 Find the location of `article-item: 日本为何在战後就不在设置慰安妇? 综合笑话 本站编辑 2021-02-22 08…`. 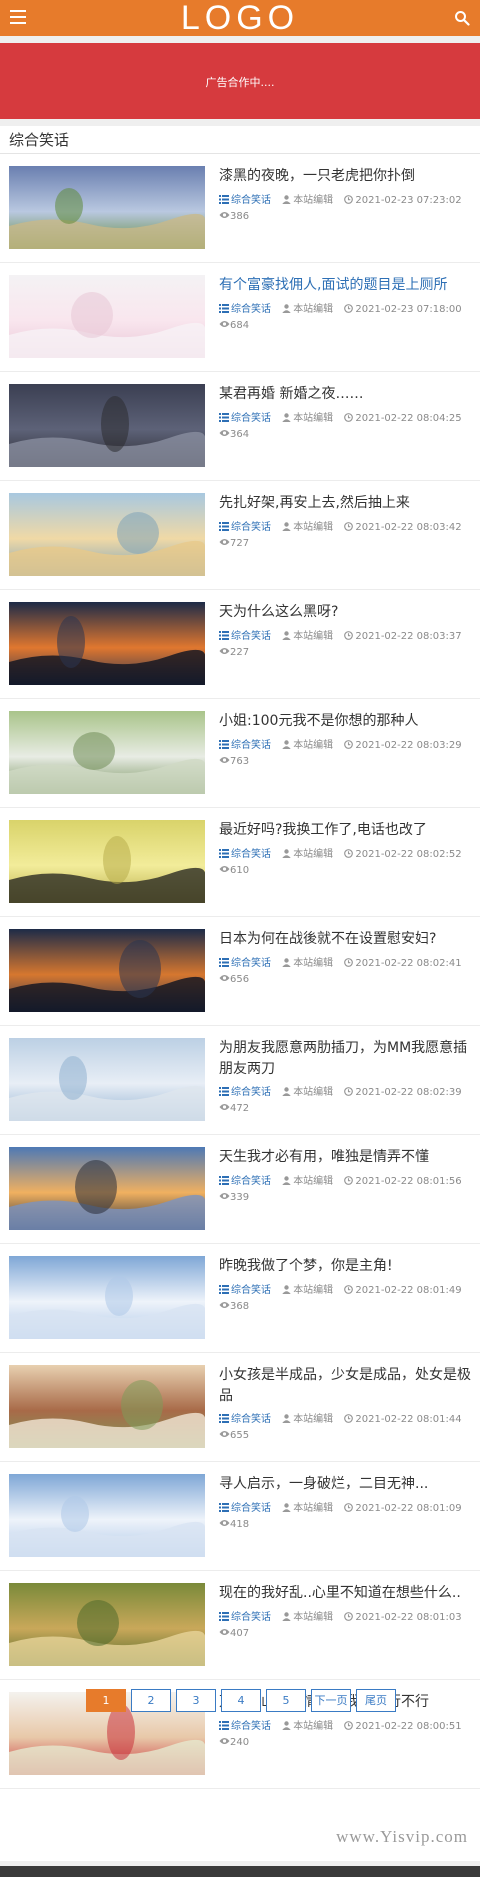

article-item: 日本为何在战後就不在设置慰安妇? 综合笑话 本站编辑 2021-02-22 08… is located at coordinates (240, 971).